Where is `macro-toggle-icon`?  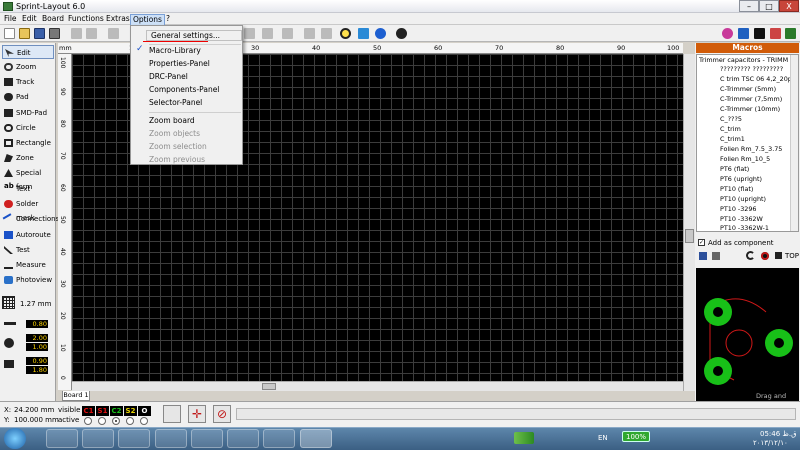 macro-toggle-icon is located at coordinates (790, 33).